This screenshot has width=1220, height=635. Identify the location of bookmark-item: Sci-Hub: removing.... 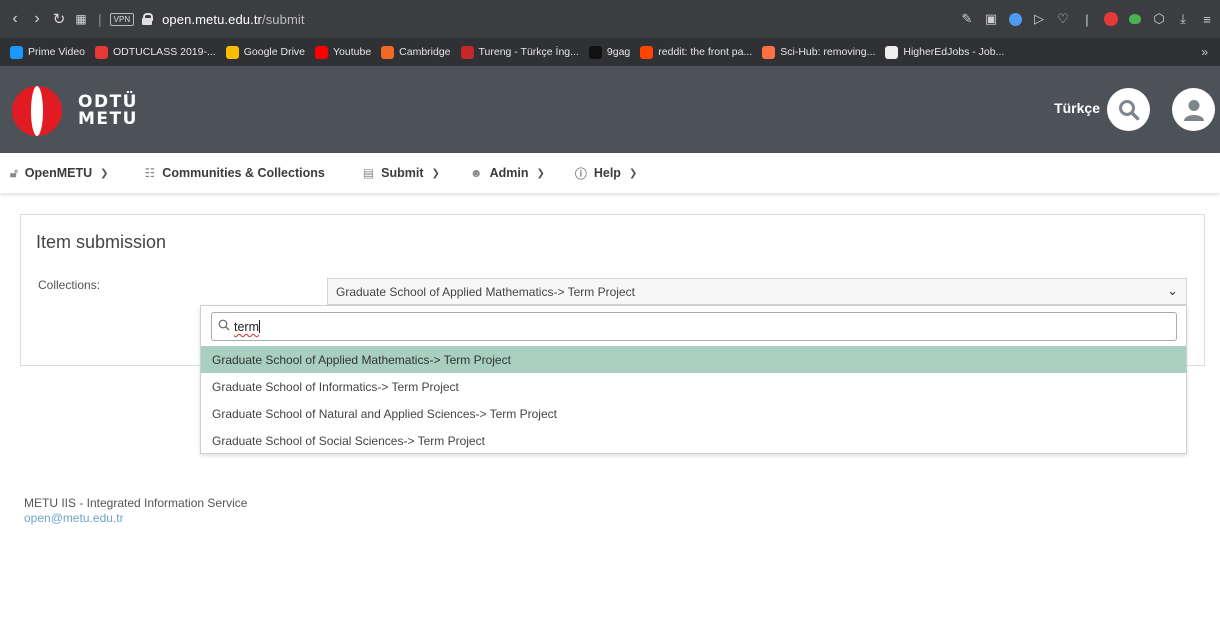
(818, 52).